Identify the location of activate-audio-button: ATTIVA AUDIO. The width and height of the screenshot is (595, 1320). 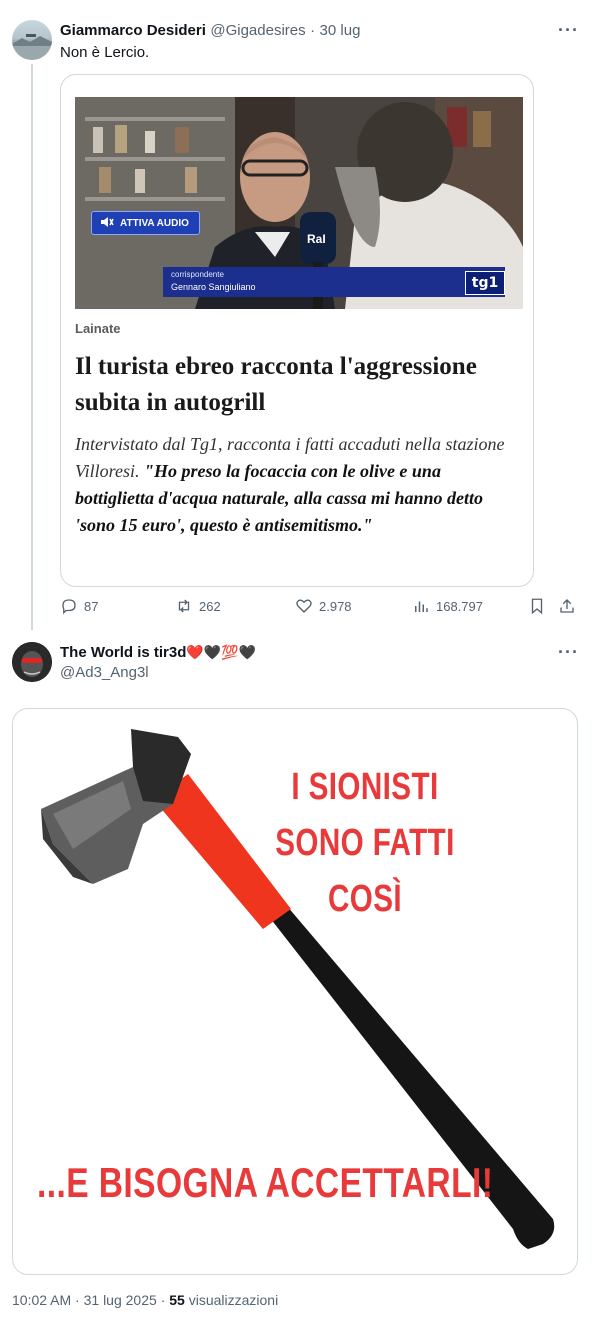
(145, 223).